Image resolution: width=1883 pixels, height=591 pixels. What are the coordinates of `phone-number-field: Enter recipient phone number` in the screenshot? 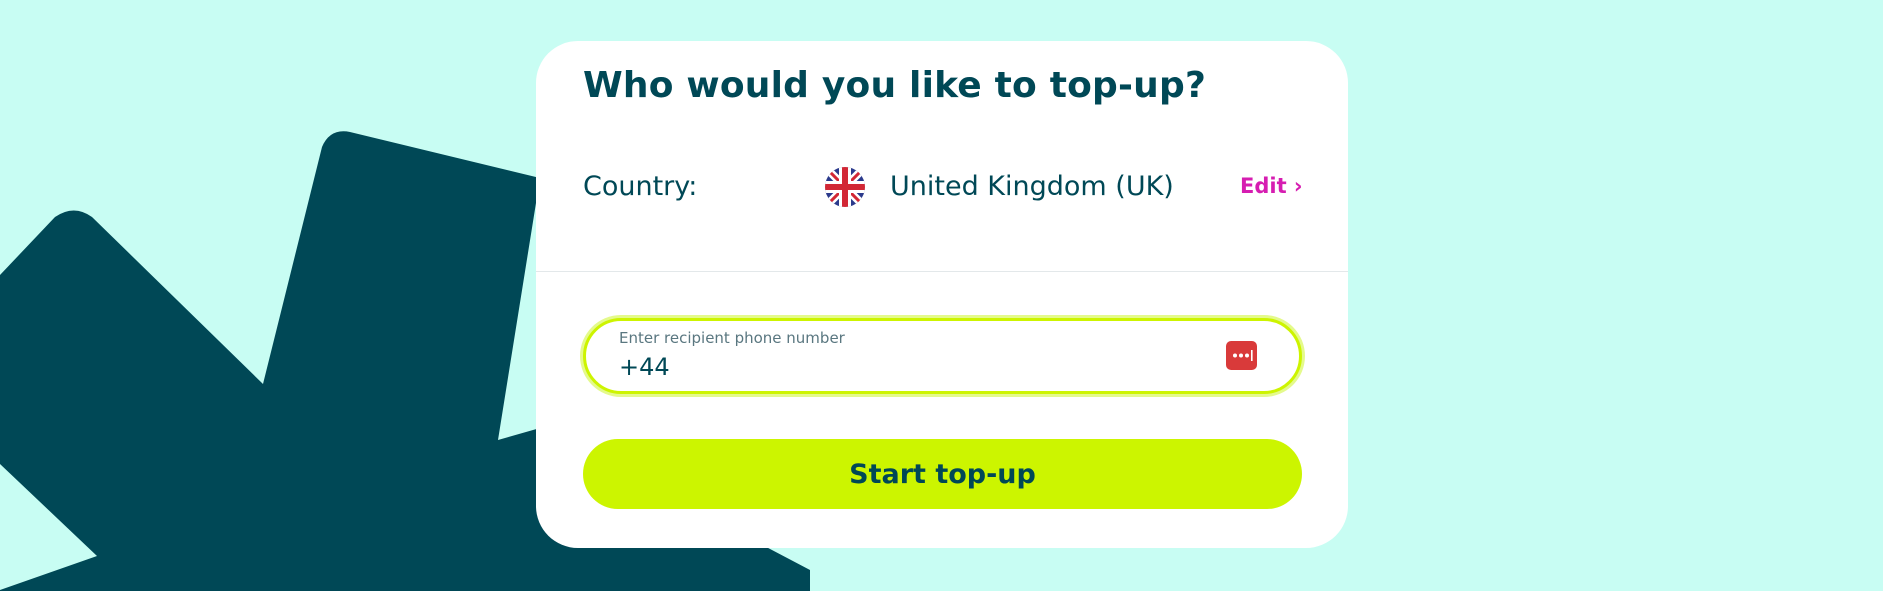 It's located at (942, 356).